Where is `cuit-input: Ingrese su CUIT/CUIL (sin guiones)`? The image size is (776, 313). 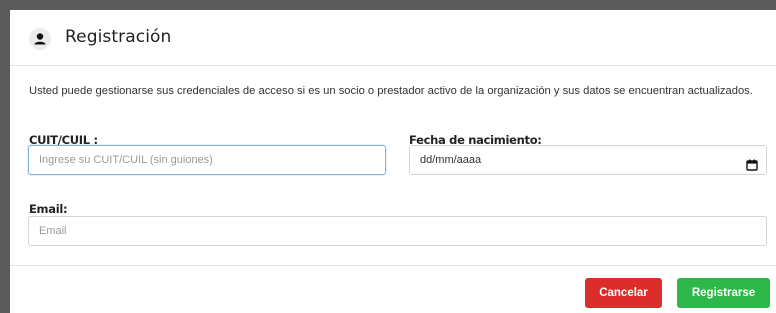 cuit-input: Ingrese su CUIT/CUIL (sin guiones) is located at coordinates (207, 160).